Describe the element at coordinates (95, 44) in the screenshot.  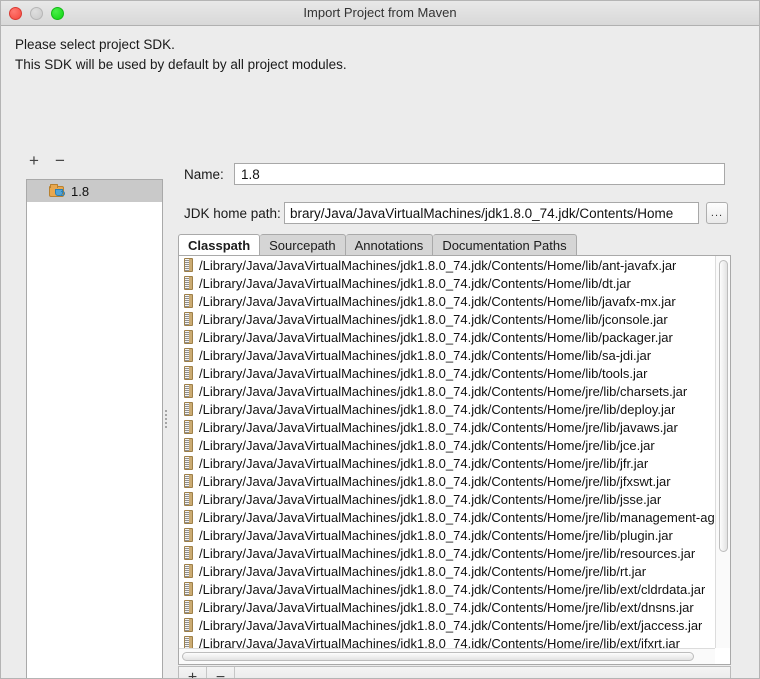
I see `header-line-1: Please select project SDK.` at that location.